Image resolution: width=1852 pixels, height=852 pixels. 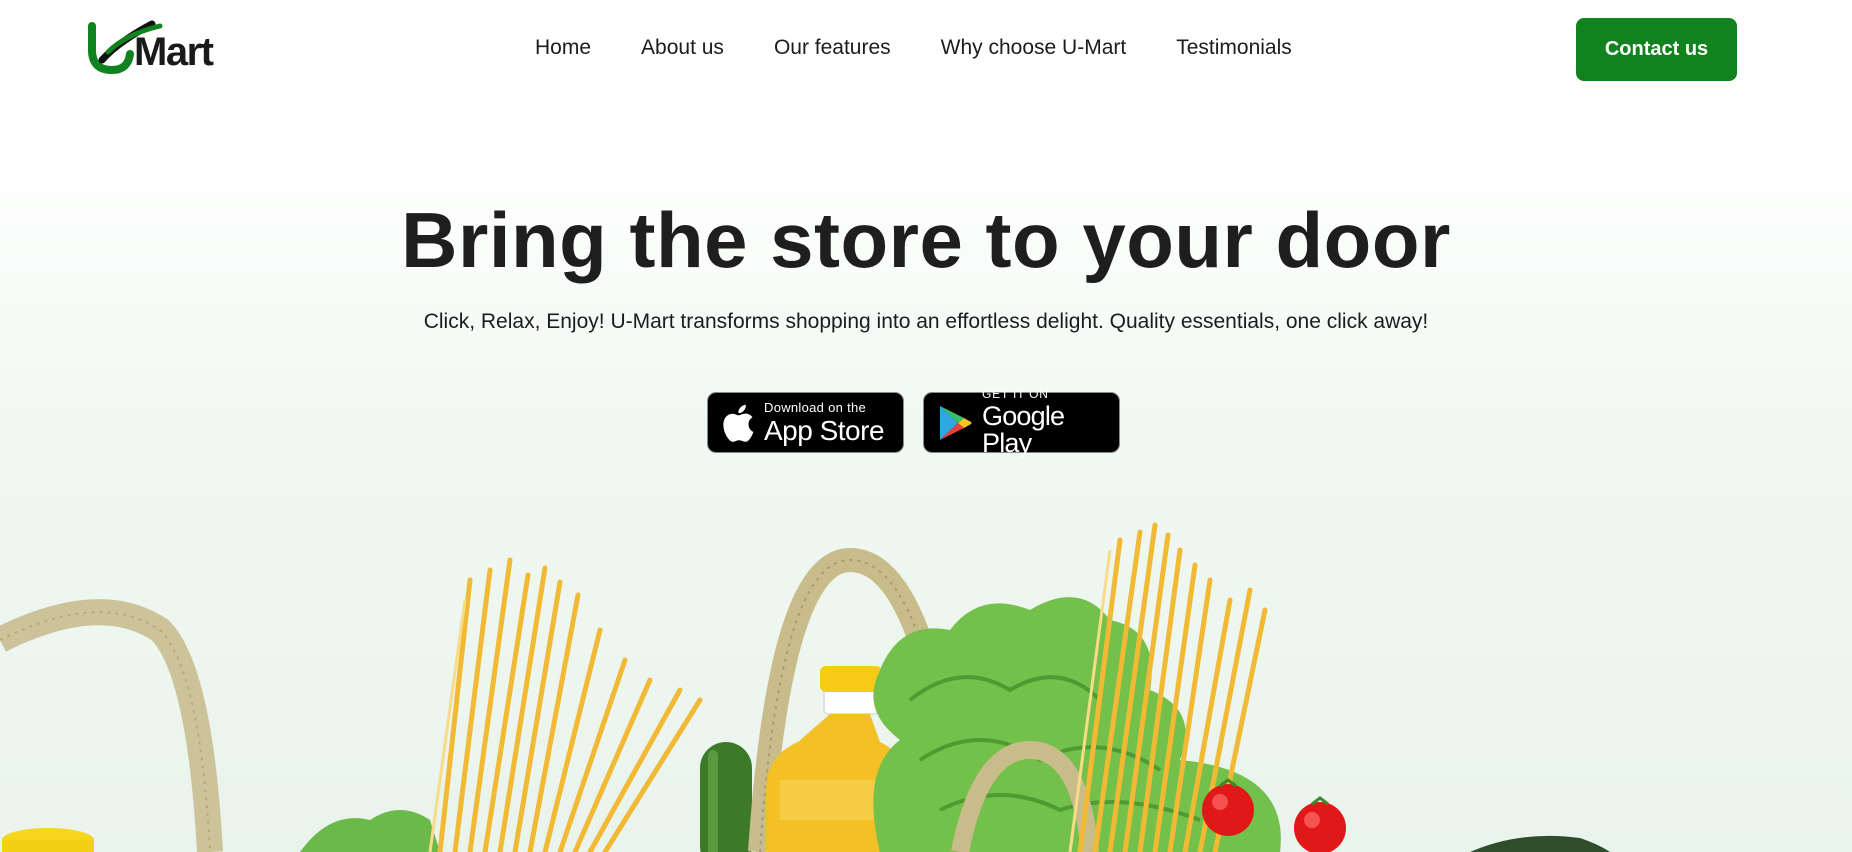 I want to click on app-store-small-text: Download on the, so click(x=815, y=407).